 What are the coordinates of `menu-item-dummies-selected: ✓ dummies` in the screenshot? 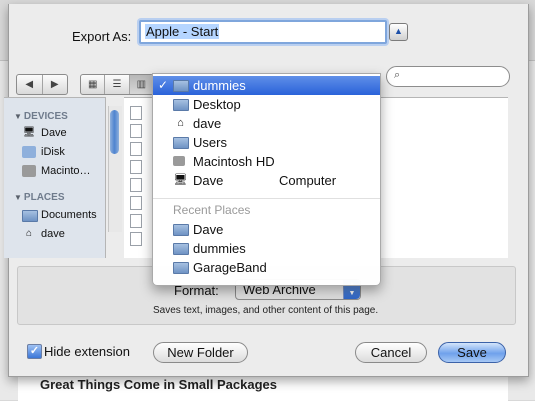 It's located at (266, 85).